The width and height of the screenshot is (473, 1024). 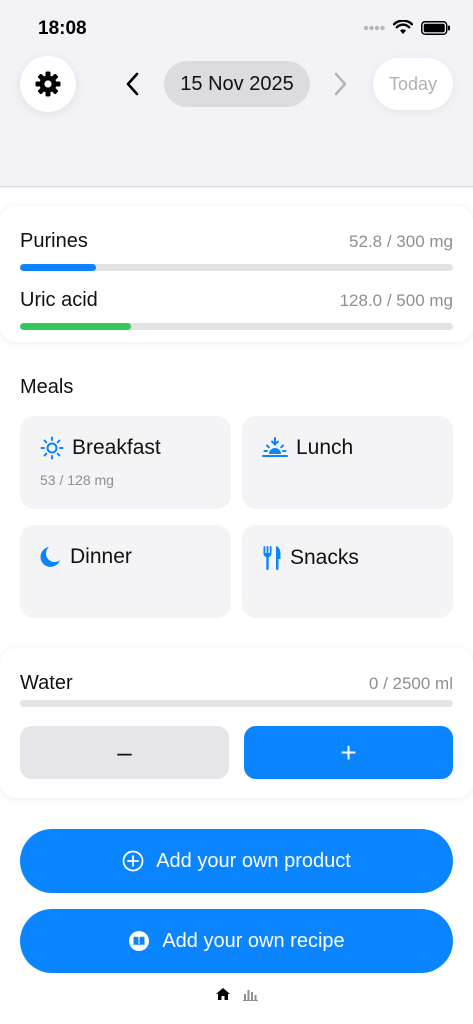 What do you see at coordinates (133, 861) in the screenshot?
I see `plus-circle-icon` at bounding box center [133, 861].